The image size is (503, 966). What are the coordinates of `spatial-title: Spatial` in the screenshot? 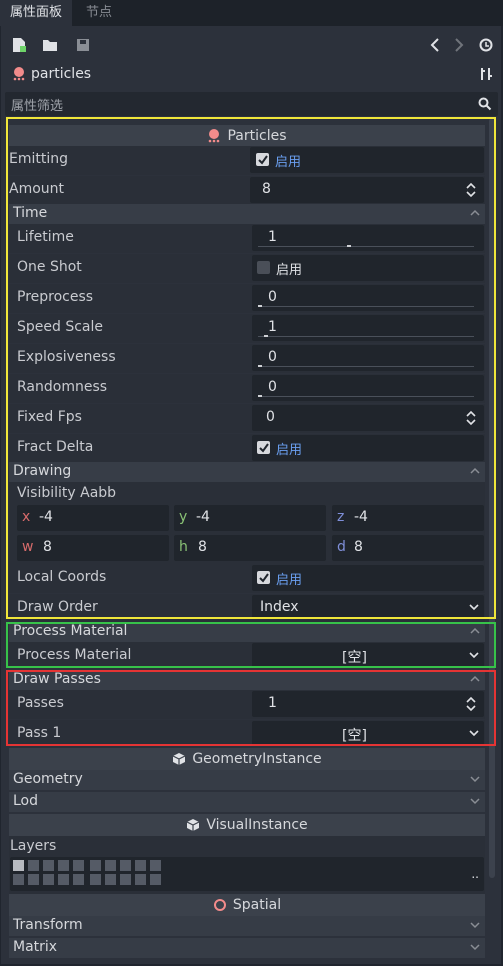 It's located at (257, 905).